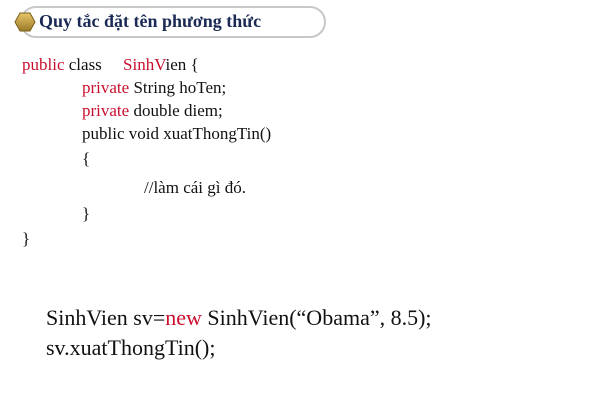 The width and height of the screenshot is (596, 400). I want to click on field-decl: String hoTen;, so click(178, 87).